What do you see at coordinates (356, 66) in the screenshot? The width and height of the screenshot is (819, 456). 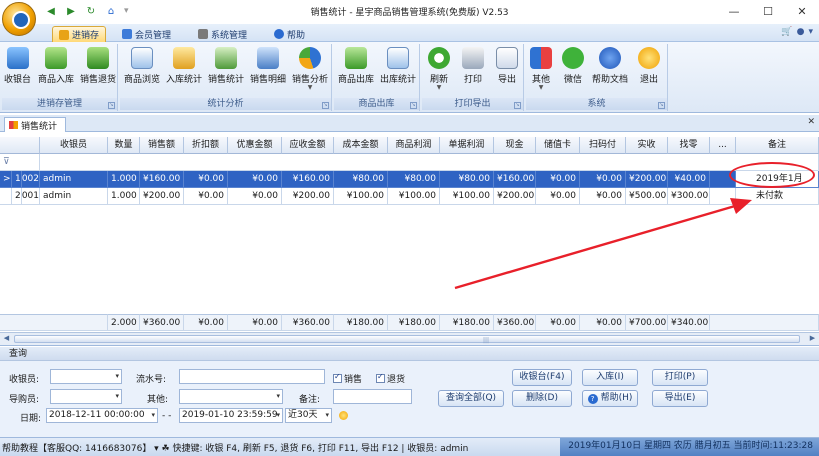 I see `stock-out-button: 商品出库` at bounding box center [356, 66].